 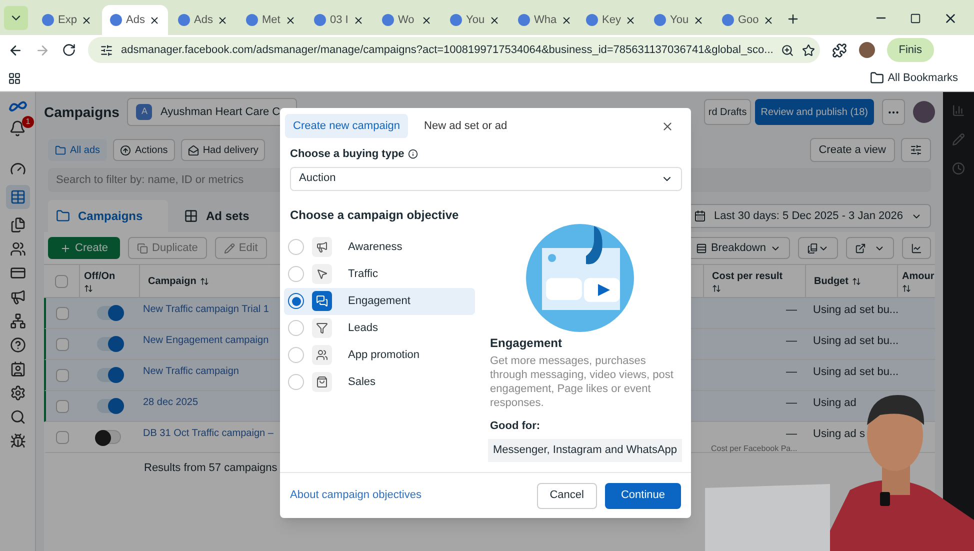 I want to click on tab-title: Wo, so click(x=407, y=20).